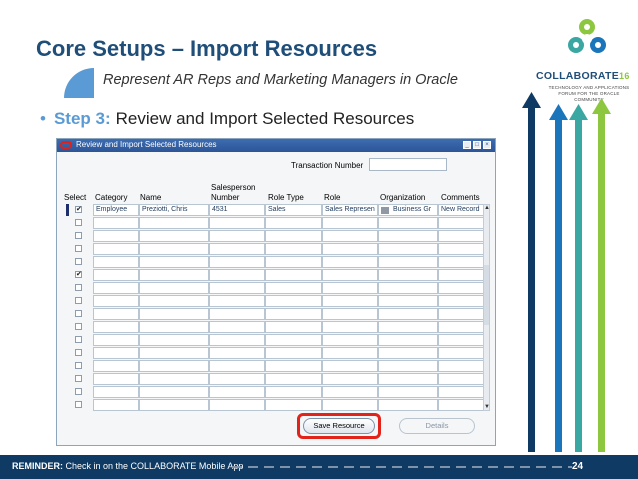  Describe the element at coordinates (467, 145) in the screenshot. I see `minimize-icon: _` at that location.